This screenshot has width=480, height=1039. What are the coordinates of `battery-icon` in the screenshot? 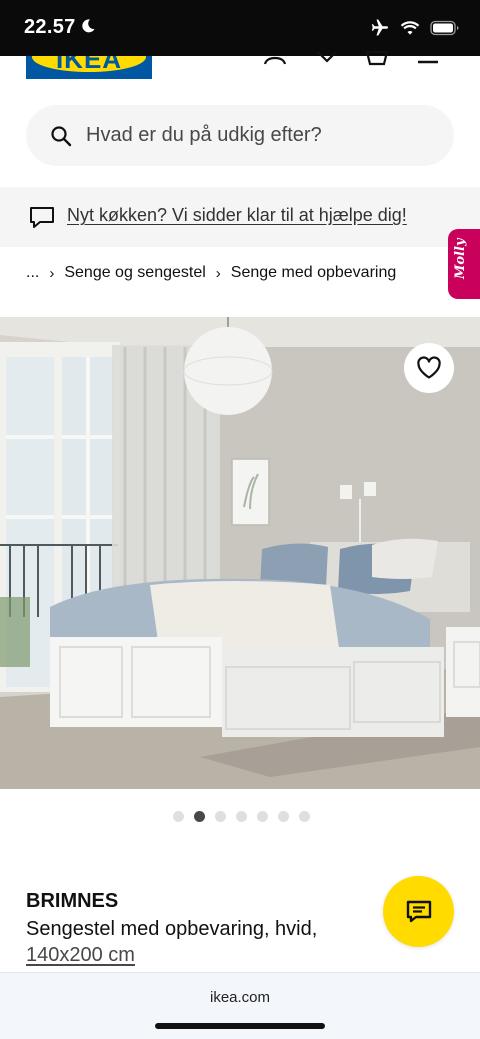 It's located at (444, 28).